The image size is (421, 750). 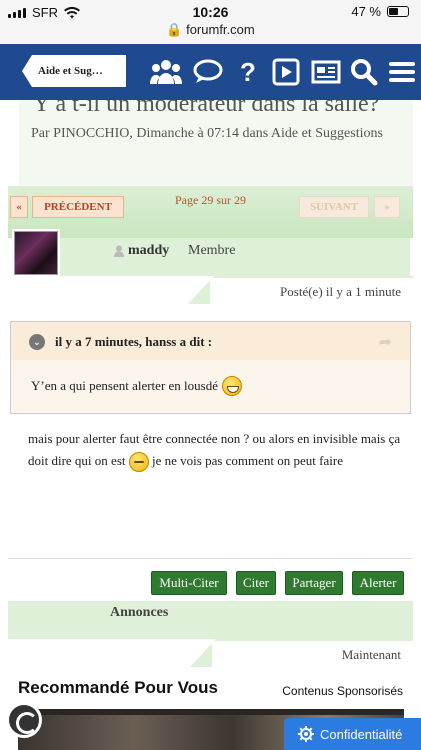 I want to click on grin-smiley-icon, so click(x=231, y=386).